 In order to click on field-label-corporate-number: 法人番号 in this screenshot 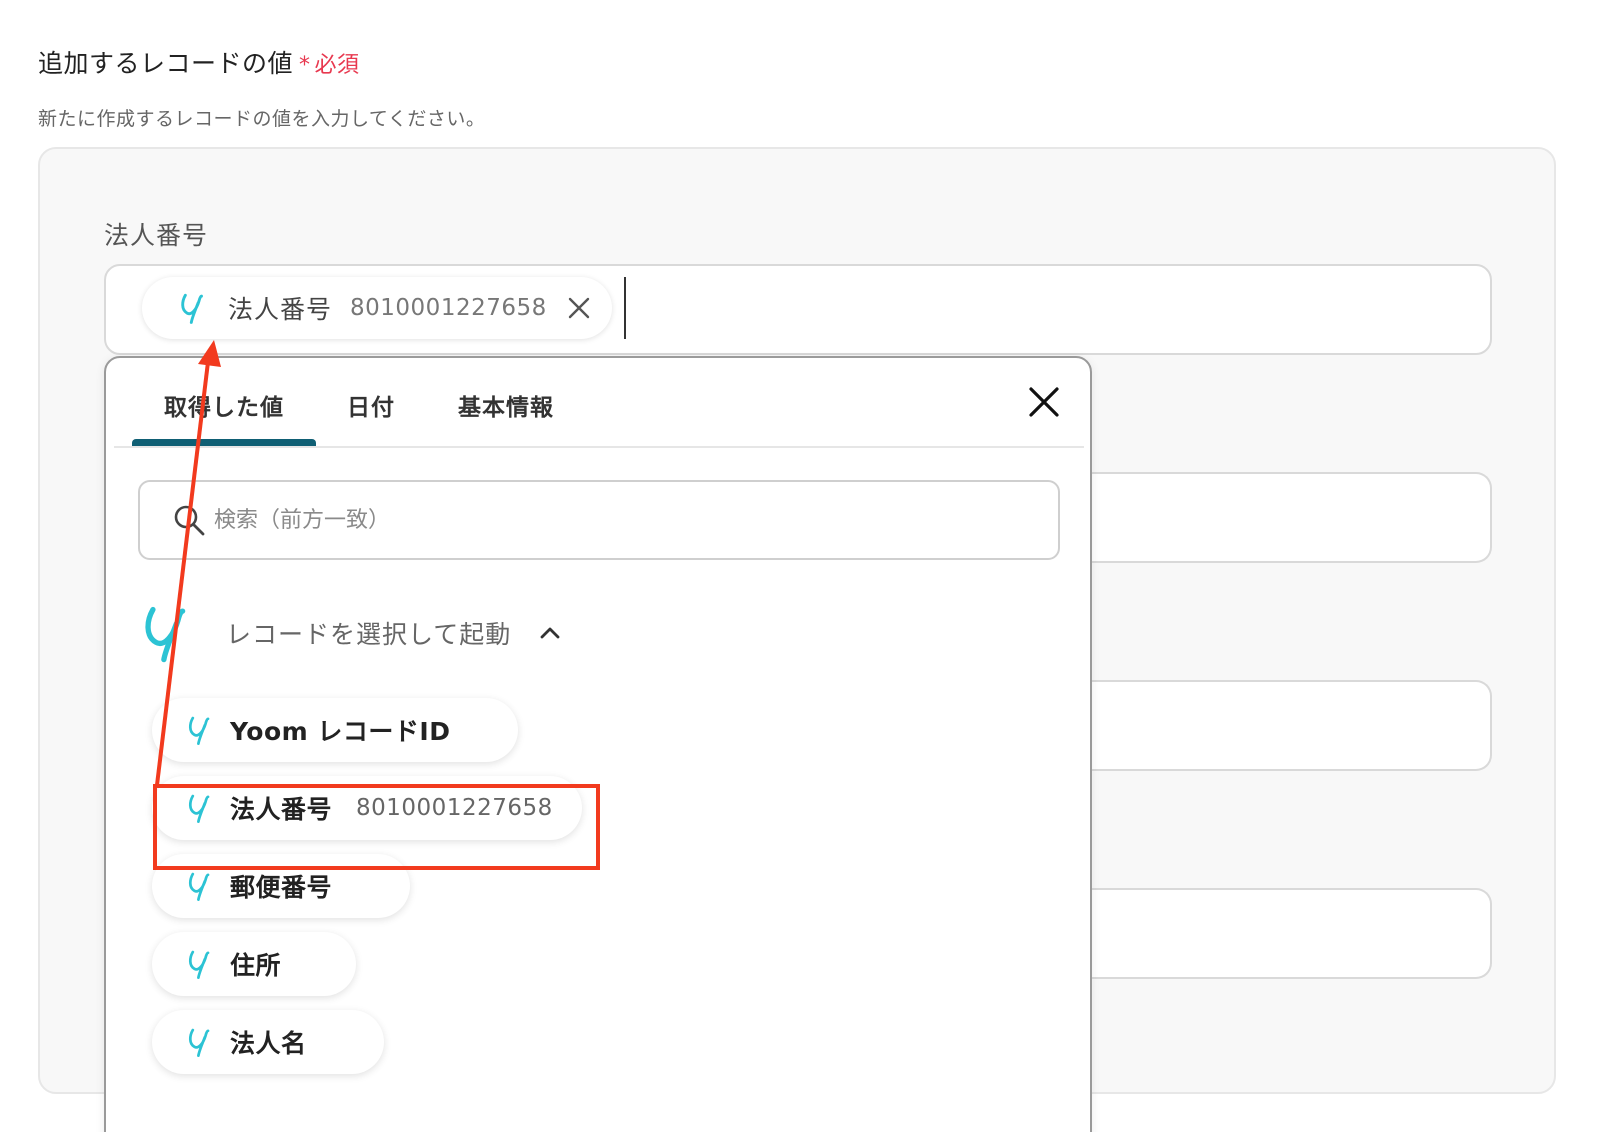, I will do `click(156, 235)`.